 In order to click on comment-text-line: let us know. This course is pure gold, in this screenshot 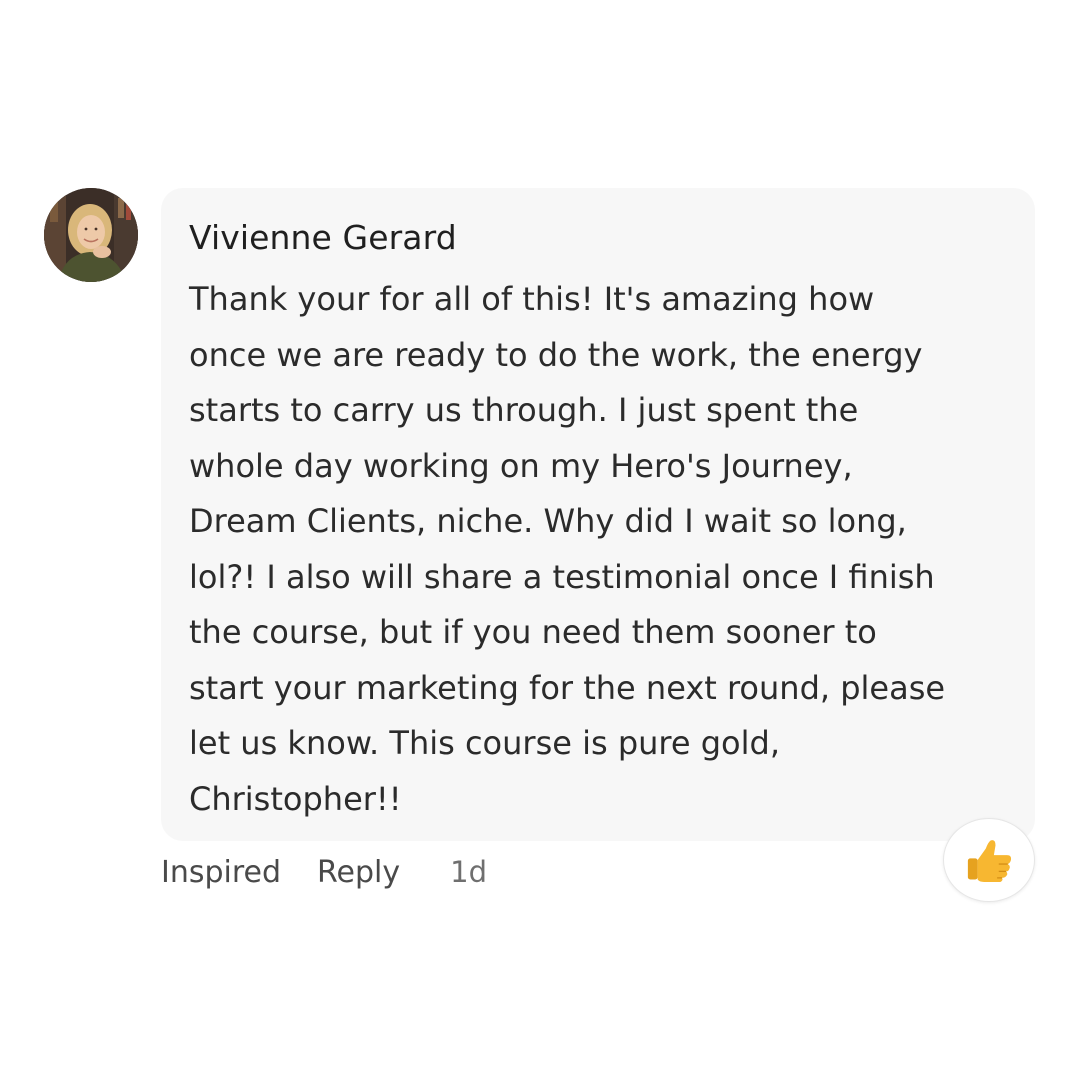, I will do `click(484, 743)`.